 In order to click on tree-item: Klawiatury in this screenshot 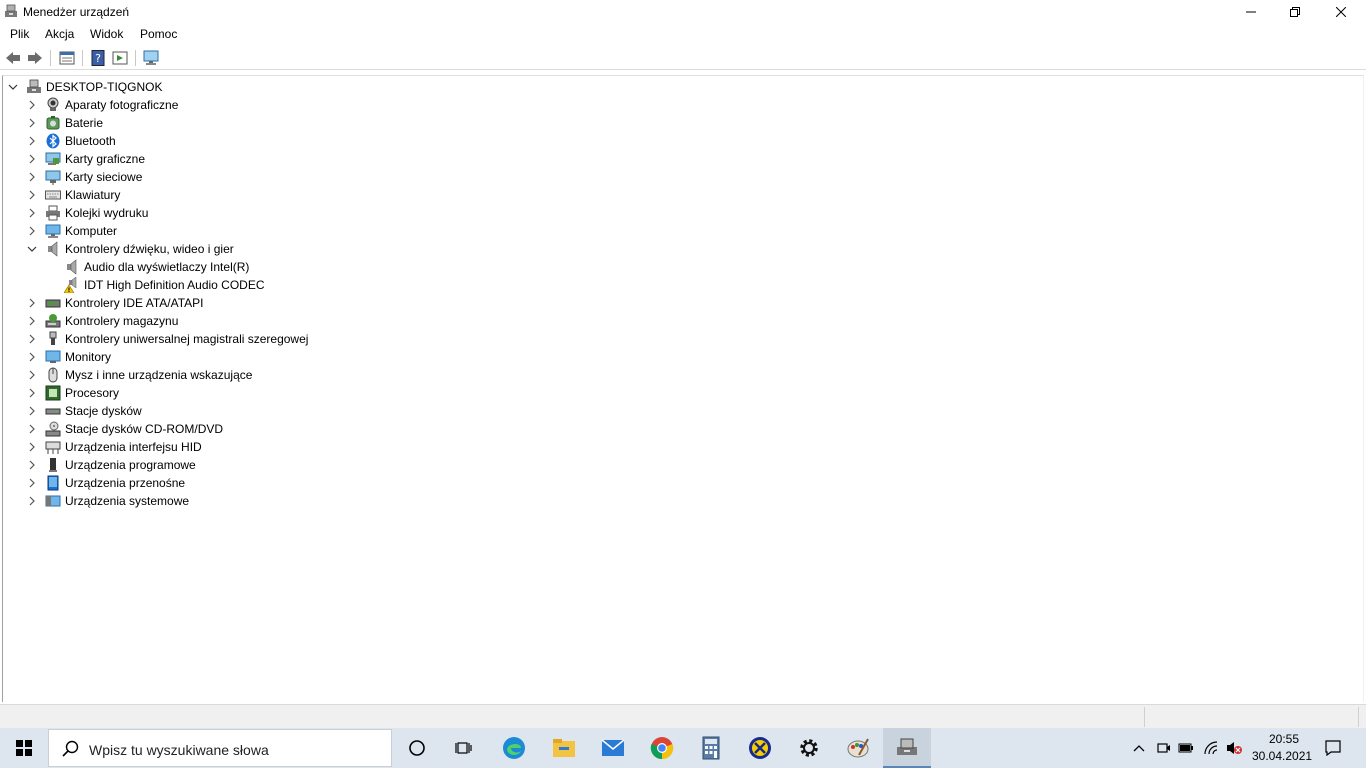, I will do `click(73, 195)`.